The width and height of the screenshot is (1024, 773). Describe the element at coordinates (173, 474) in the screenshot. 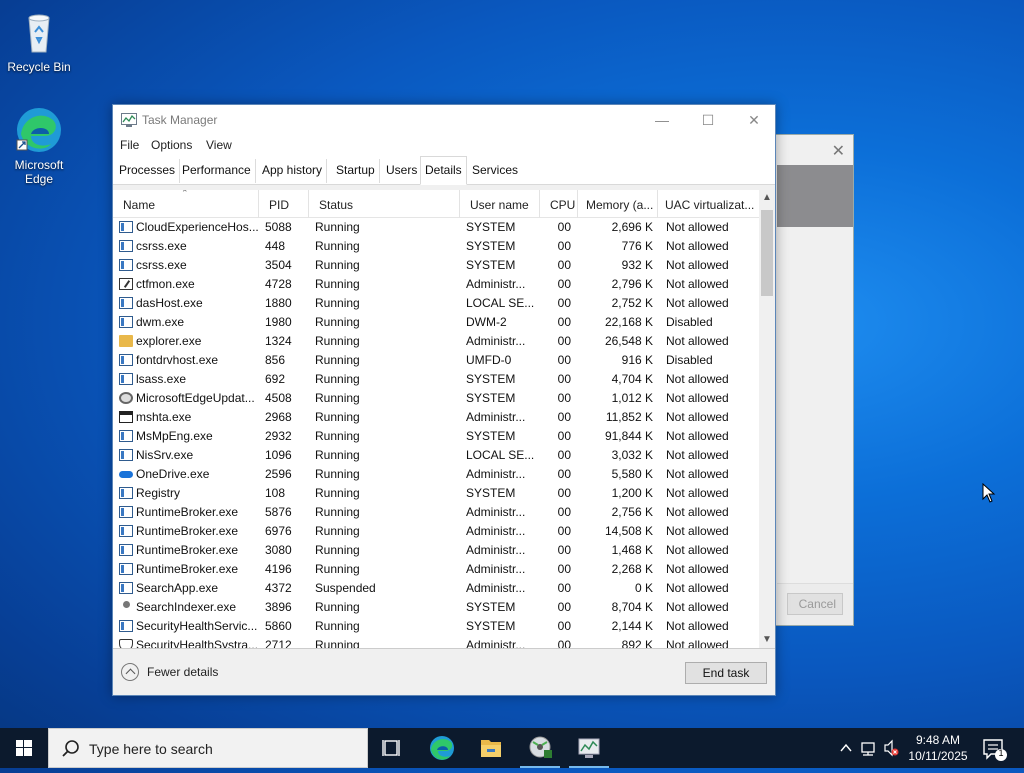

I see `process-name: OneDrive.exe` at that location.